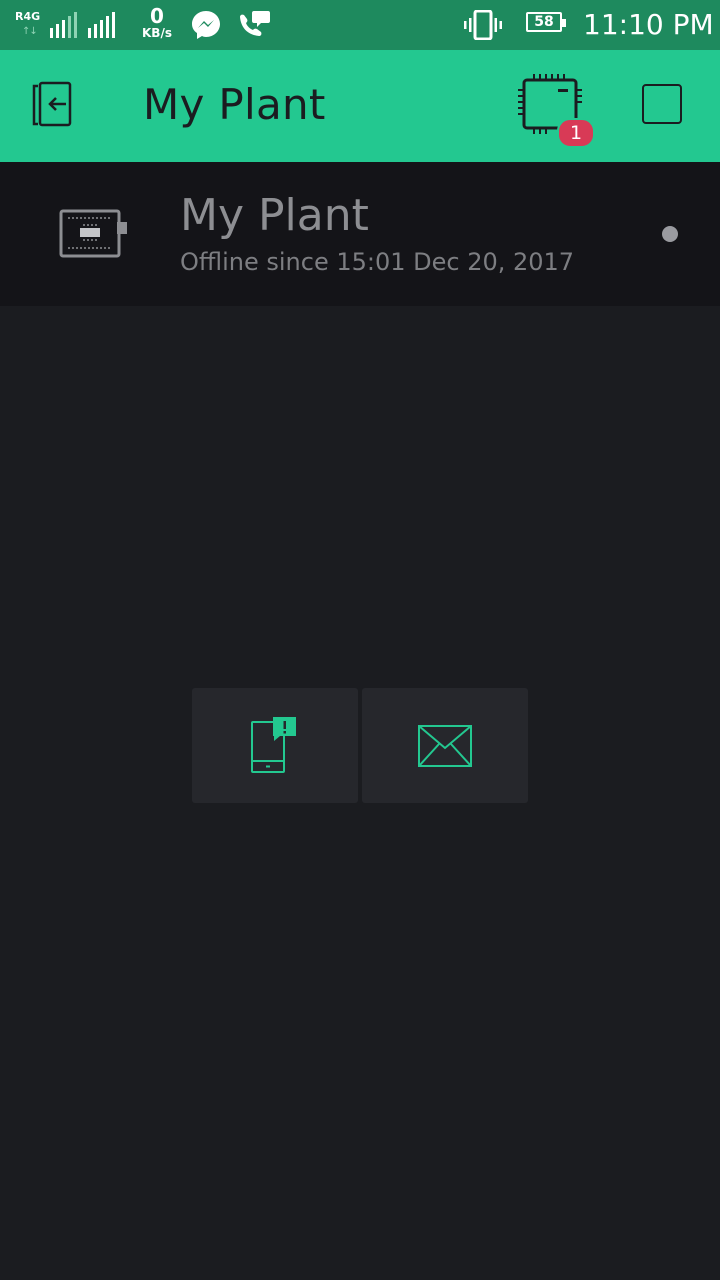  I want to click on notification-badge: 1, so click(576, 133).